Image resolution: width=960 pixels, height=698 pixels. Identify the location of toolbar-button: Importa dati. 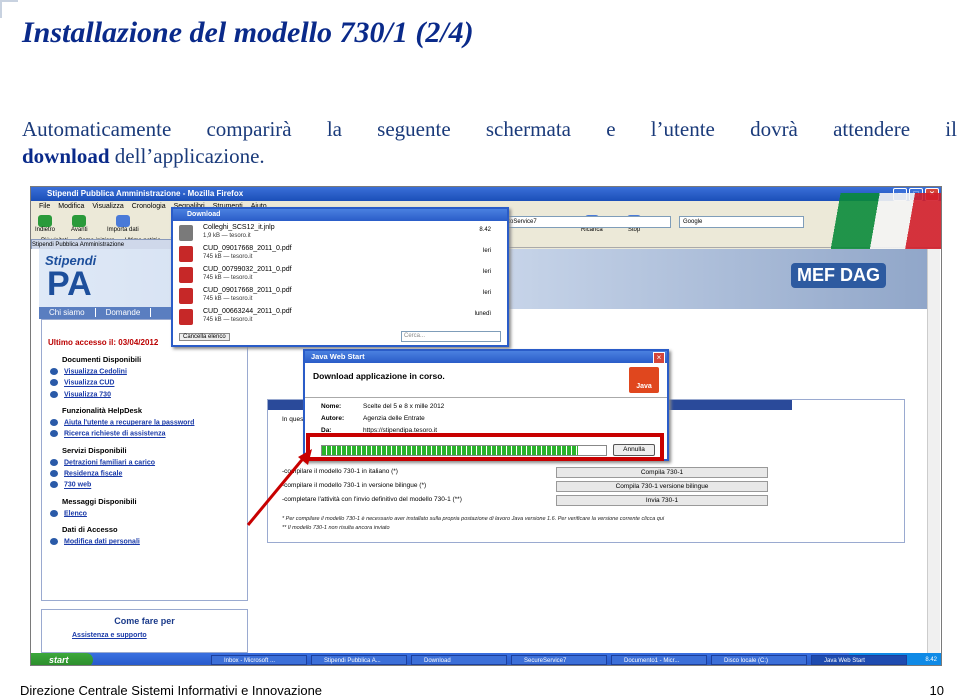
(123, 224).